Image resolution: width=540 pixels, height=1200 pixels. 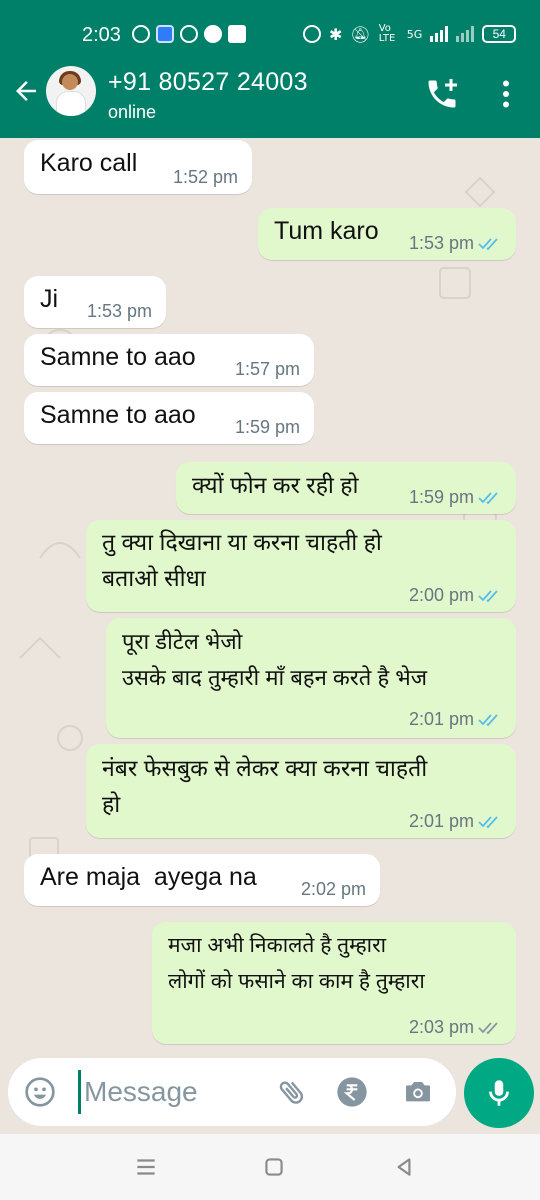 I want to click on message-text: Tum karo, so click(x=326, y=231).